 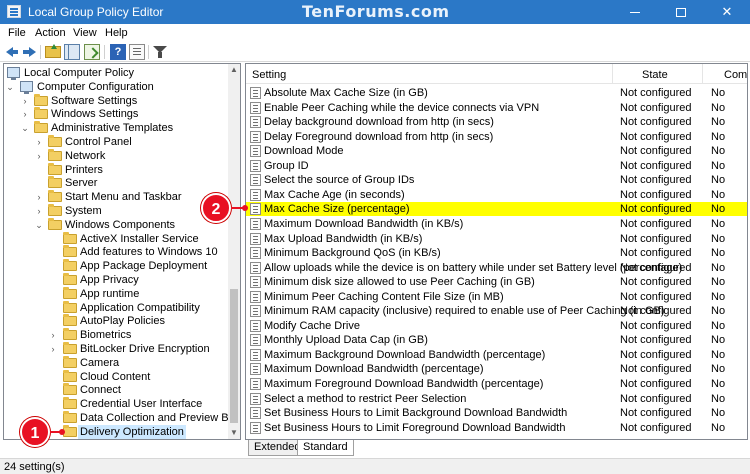 What do you see at coordinates (83, 211) in the screenshot?
I see `tree-item-label: System` at bounding box center [83, 211].